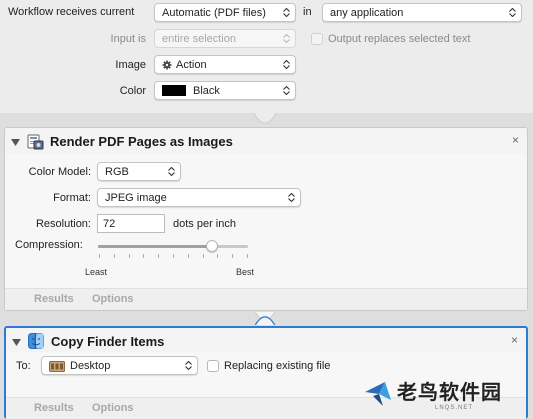 The image size is (533, 419). Describe the element at coordinates (454, 408) in the screenshot. I see `watermark-sub: LNQS.NET` at that location.